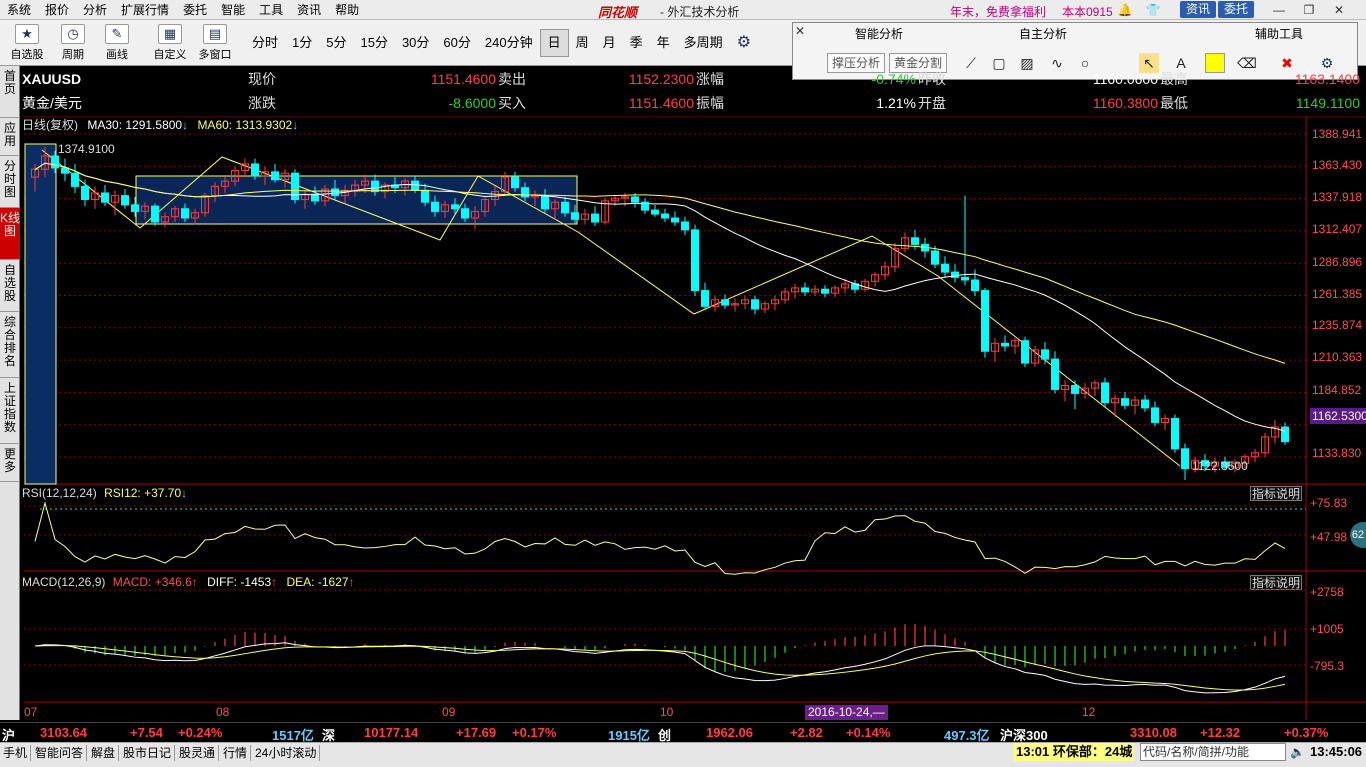 This screenshot has height=767, width=1366. What do you see at coordinates (582, 43) in the screenshot?
I see `period-week: 周` at bounding box center [582, 43].